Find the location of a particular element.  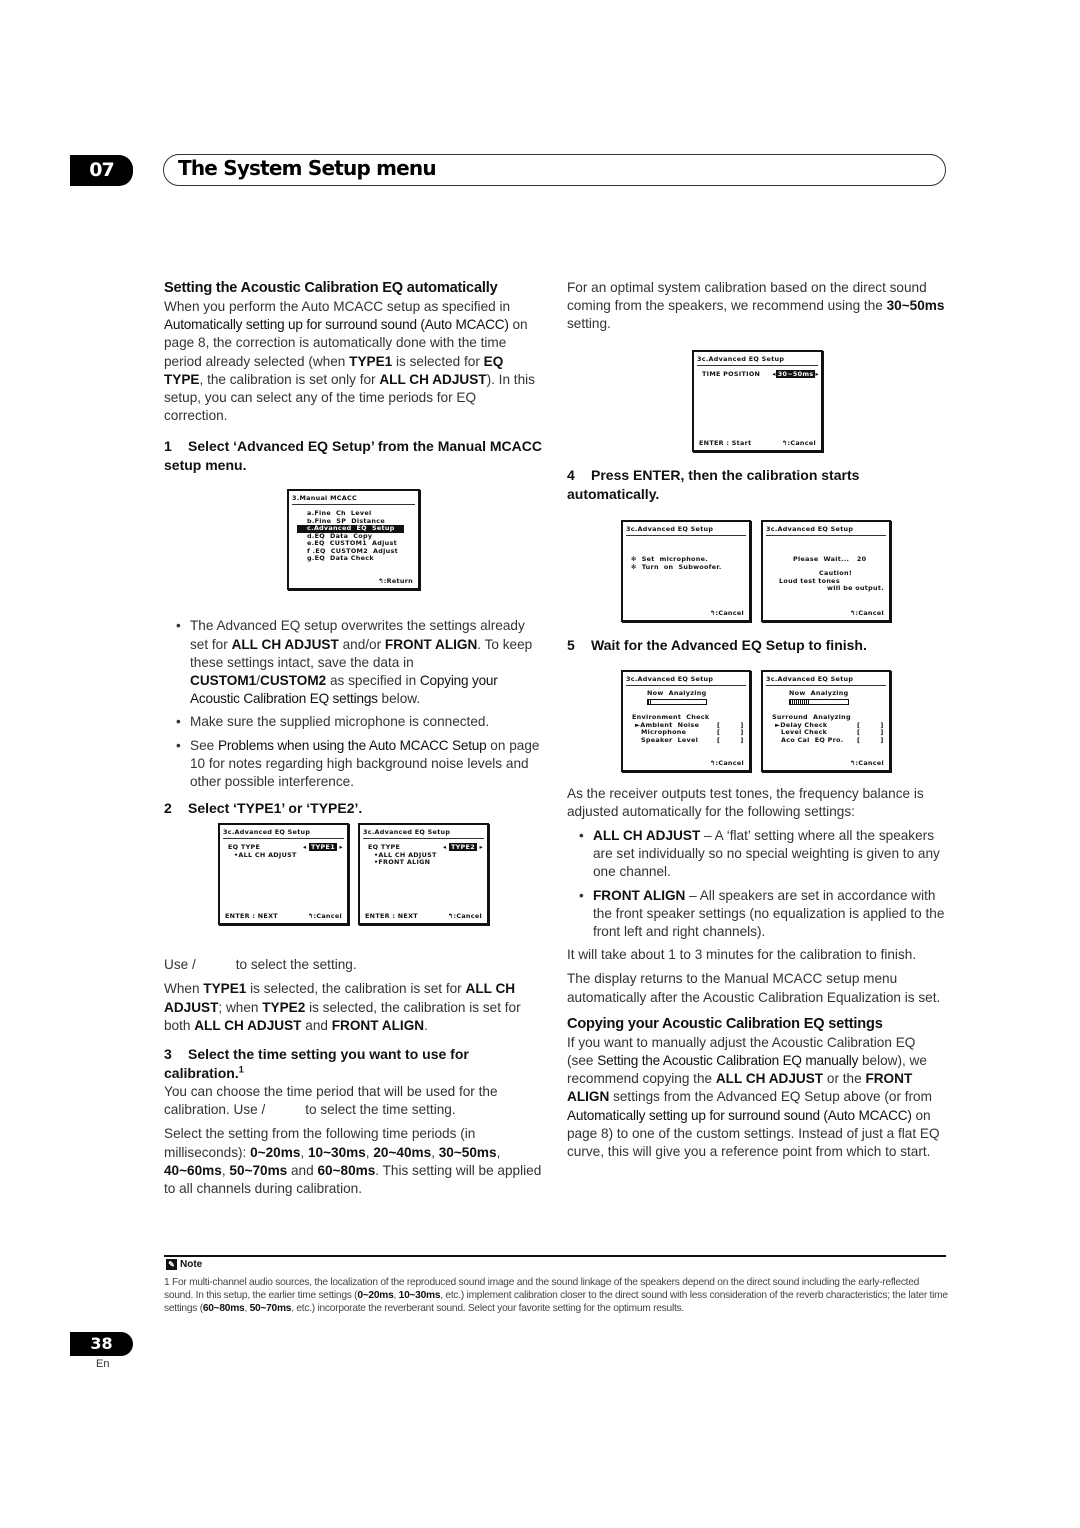

setting-selector: ◂ TYPE1 ▸ is located at coordinates (323, 847).